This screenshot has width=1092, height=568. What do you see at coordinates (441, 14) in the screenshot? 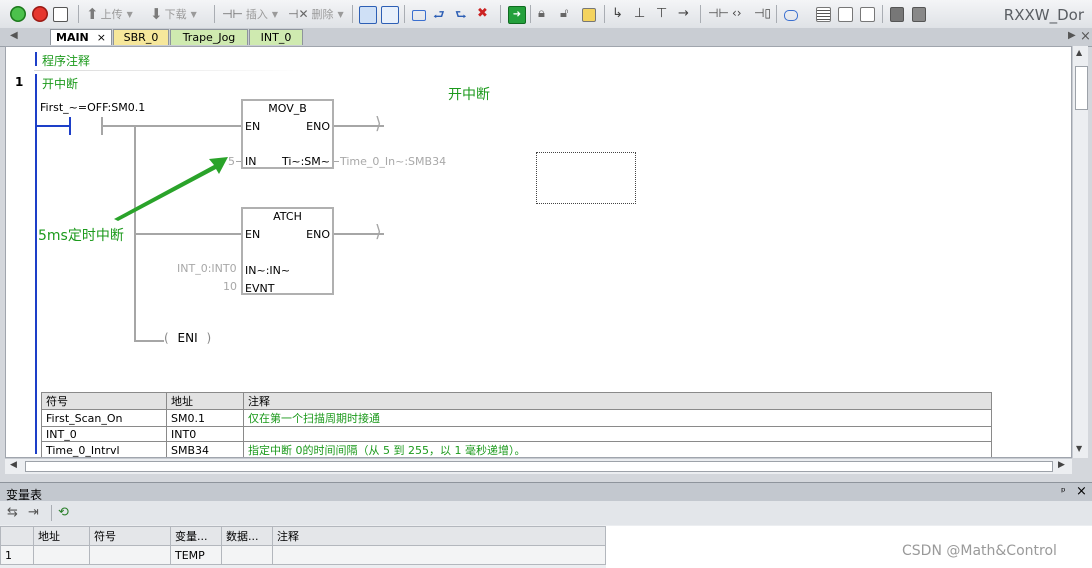
I see `prev-bookmark-icon: ⮐` at bounding box center [441, 14].